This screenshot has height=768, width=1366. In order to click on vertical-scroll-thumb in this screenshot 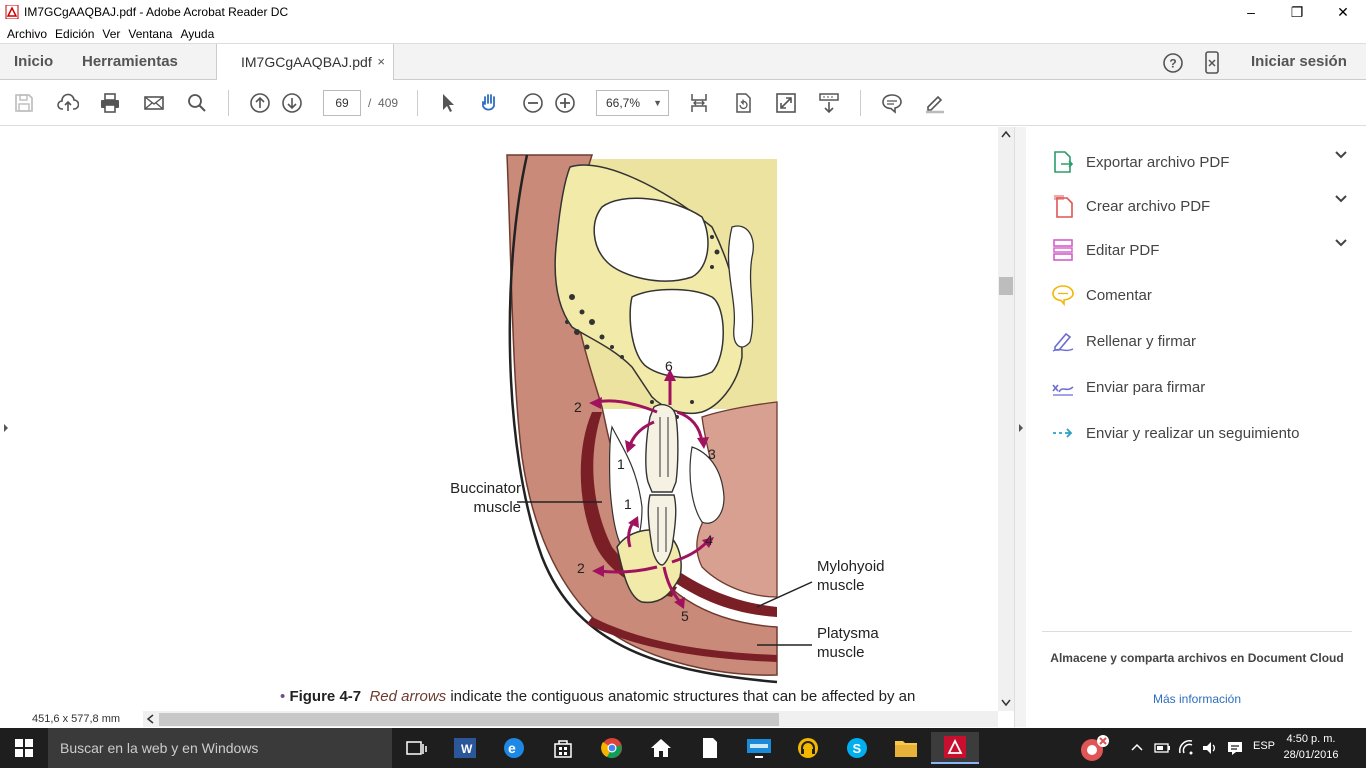, I will do `click(1006, 286)`.